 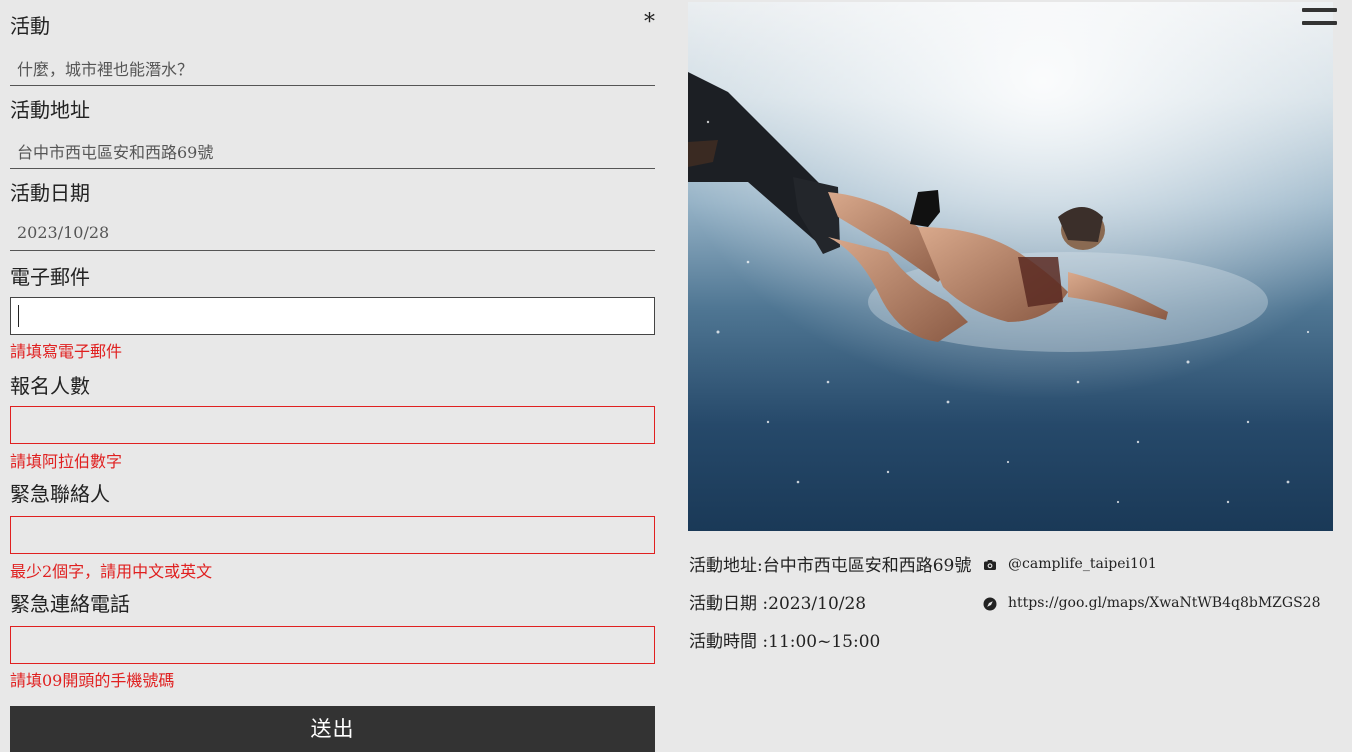 What do you see at coordinates (60, 494) in the screenshot?
I see `emergency-contact-label: 緊急聯絡人` at bounding box center [60, 494].